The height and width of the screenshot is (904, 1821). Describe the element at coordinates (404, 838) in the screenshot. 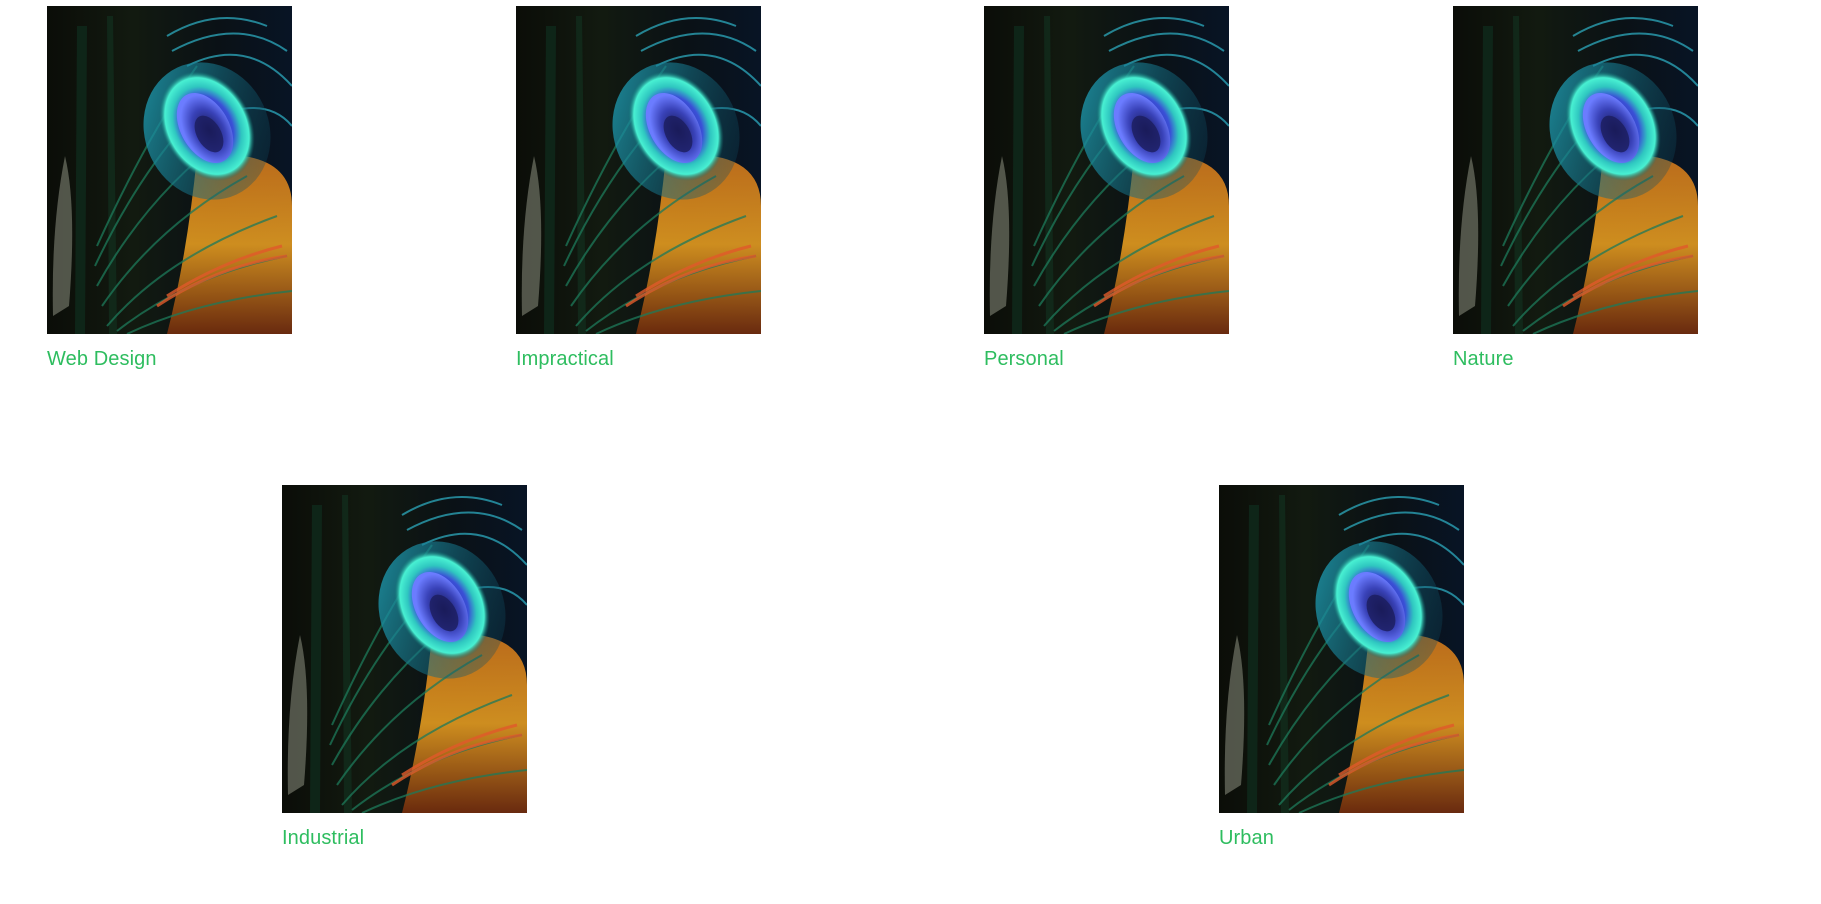

I see `gallery-caption: Industrial` at that location.